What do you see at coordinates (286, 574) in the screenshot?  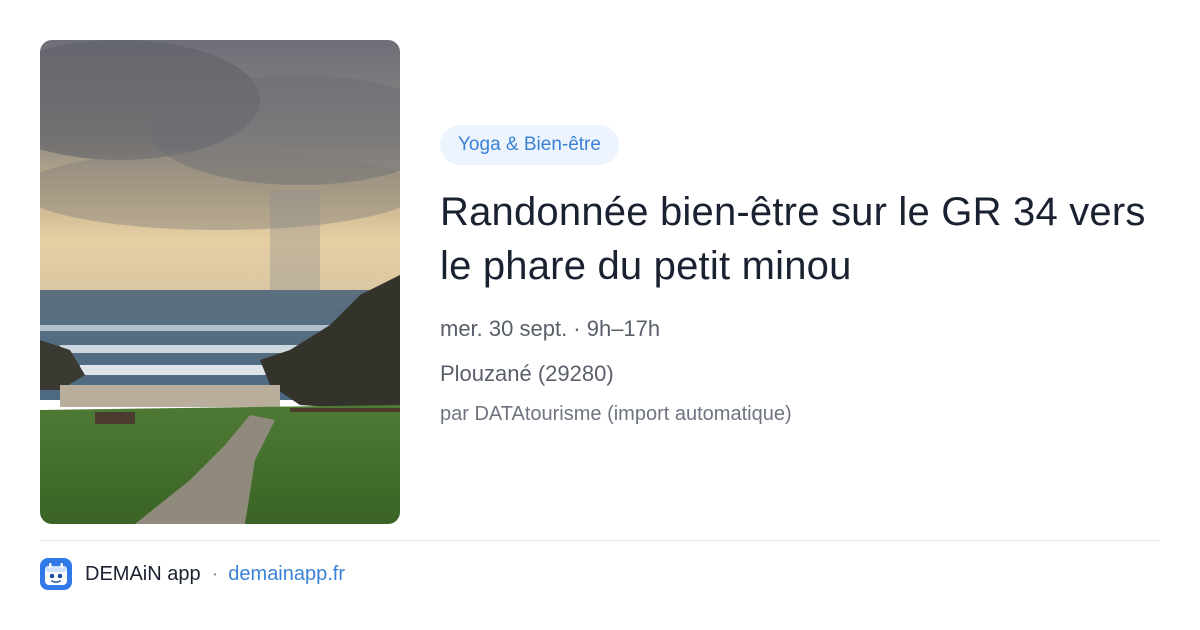 I see `app-website-link: demainapp.fr` at bounding box center [286, 574].